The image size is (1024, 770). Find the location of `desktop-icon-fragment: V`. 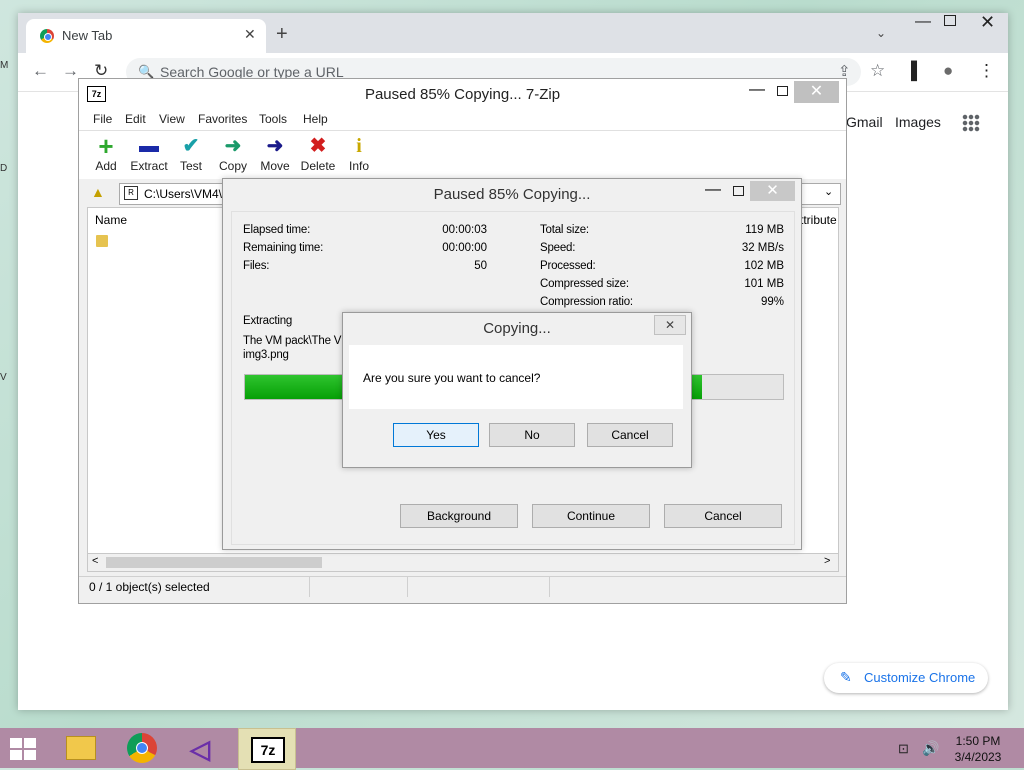

desktop-icon-fragment: V is located at coordinates (5, 379).